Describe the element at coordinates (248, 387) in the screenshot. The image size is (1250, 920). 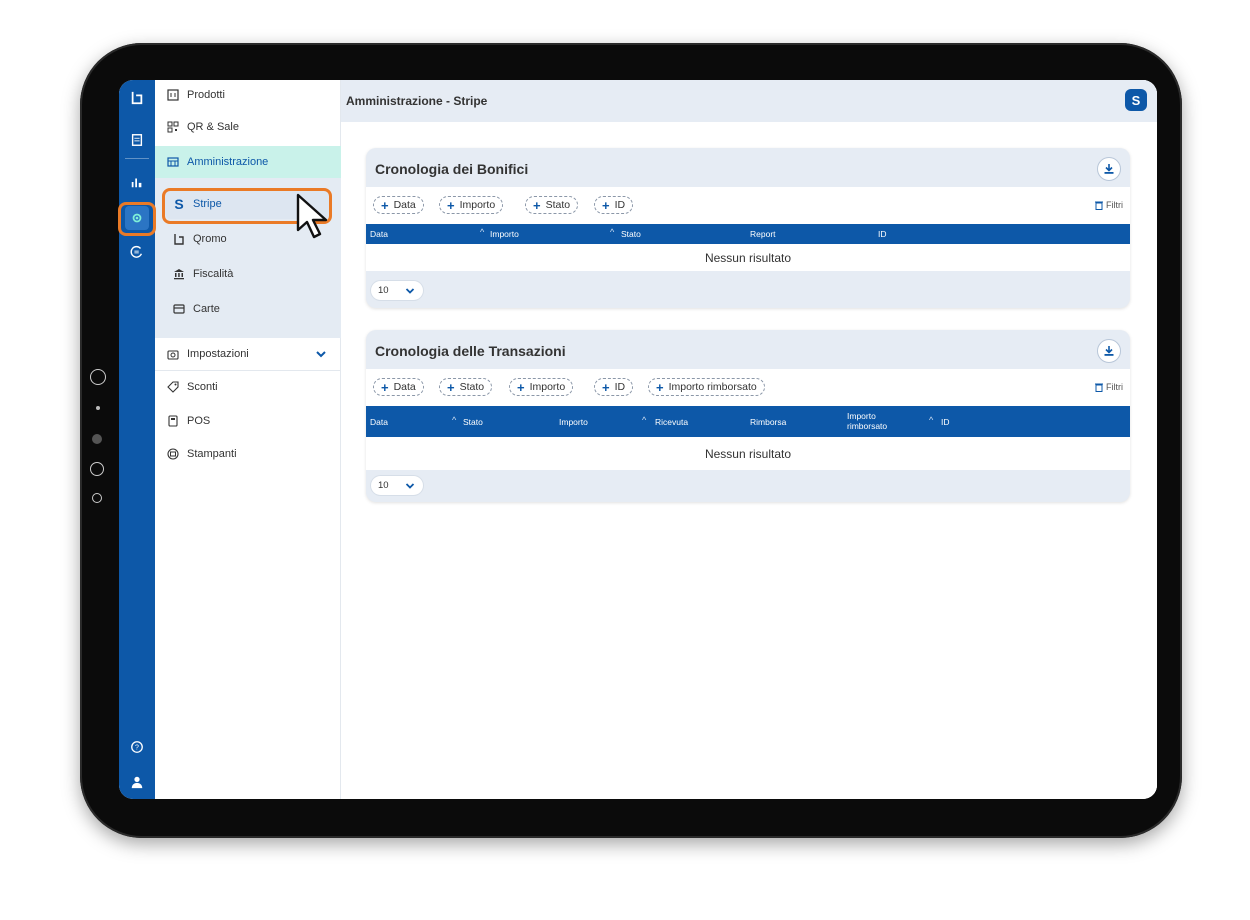
I see `nav-item-sconti: Sconti` at that location.